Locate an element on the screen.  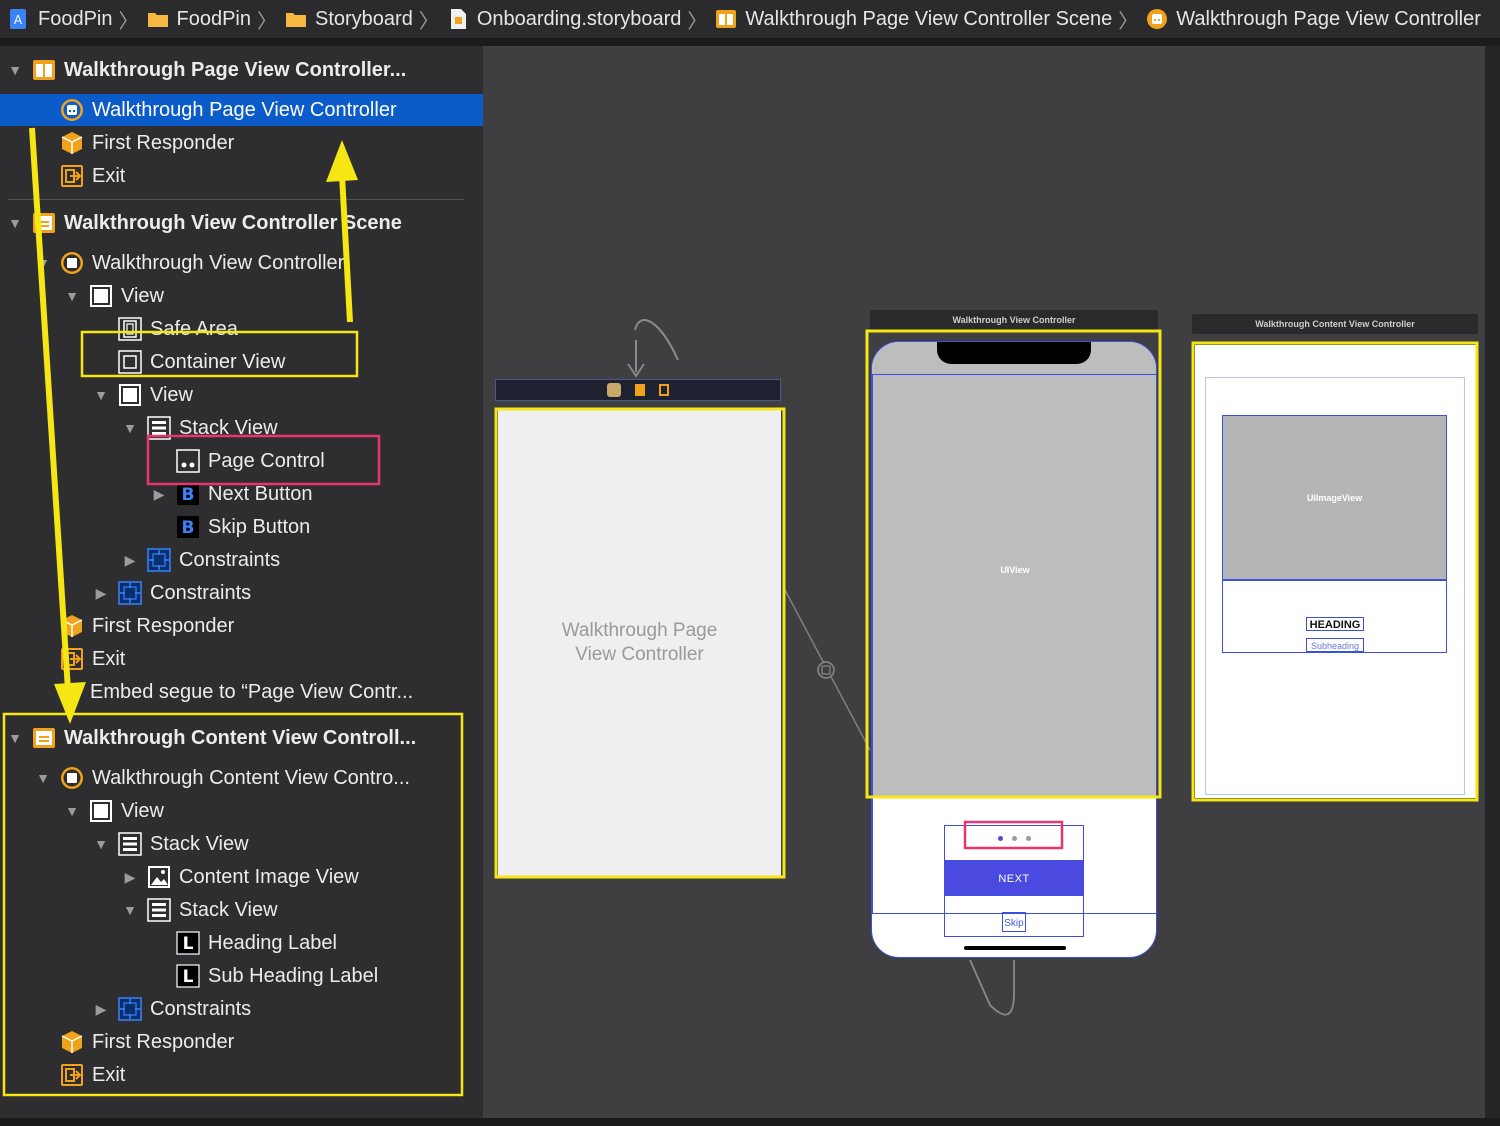
outline-item-constraints-outer: ▶ Constraints is located at coordinates (171, 593).